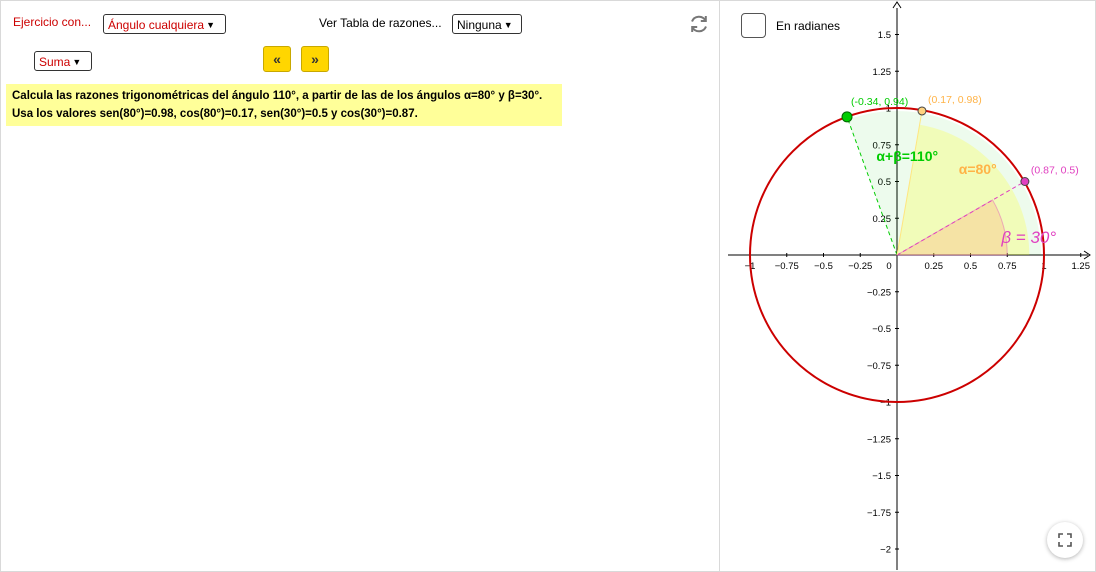 Image resolution: width=1096 pixels, height=572 pixels. I want to click on sum-angle-label: α+β=110°, so click(907, 156).